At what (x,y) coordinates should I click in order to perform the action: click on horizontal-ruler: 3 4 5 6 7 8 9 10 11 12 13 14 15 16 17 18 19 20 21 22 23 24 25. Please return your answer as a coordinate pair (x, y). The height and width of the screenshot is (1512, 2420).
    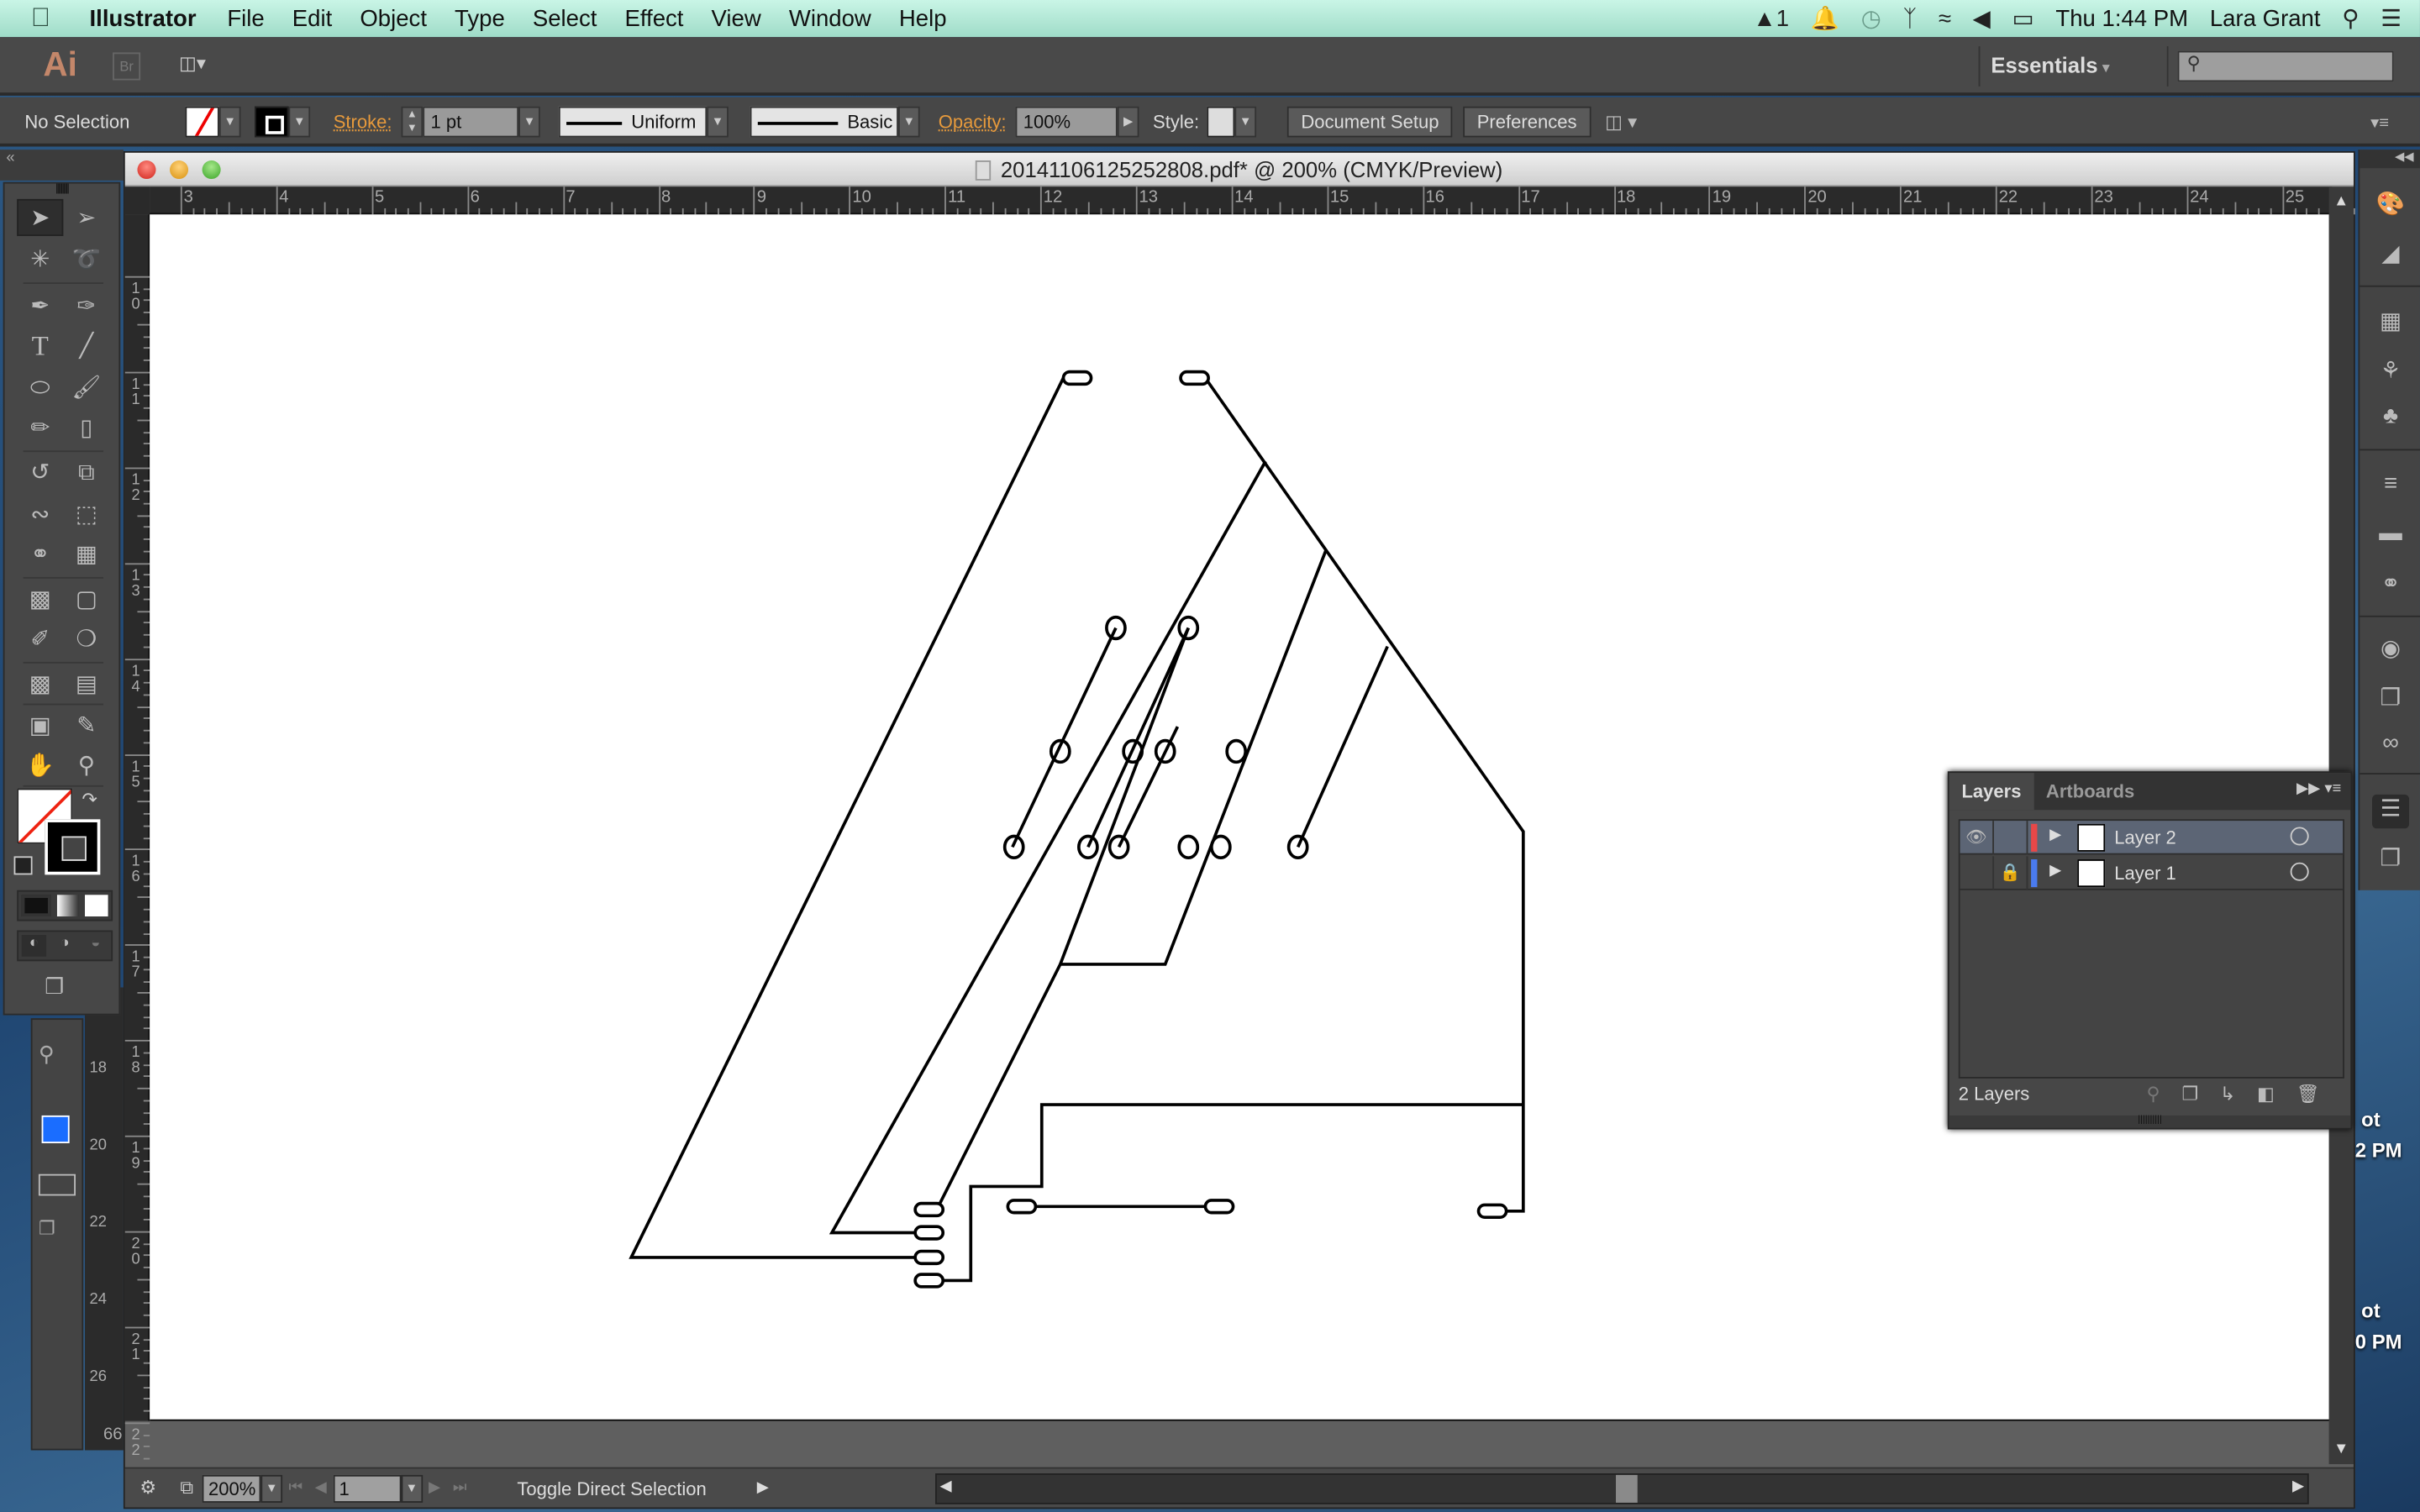
    Looking at the image, I should click on (1259, 200).